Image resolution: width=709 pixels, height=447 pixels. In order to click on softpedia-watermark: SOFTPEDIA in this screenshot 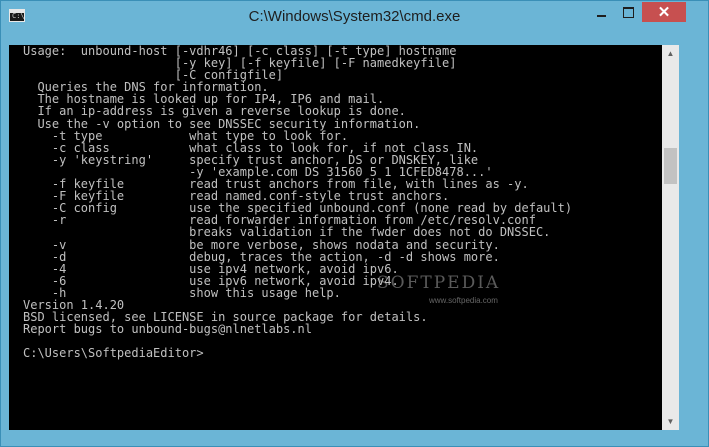, I will do `click(439, 283)`.